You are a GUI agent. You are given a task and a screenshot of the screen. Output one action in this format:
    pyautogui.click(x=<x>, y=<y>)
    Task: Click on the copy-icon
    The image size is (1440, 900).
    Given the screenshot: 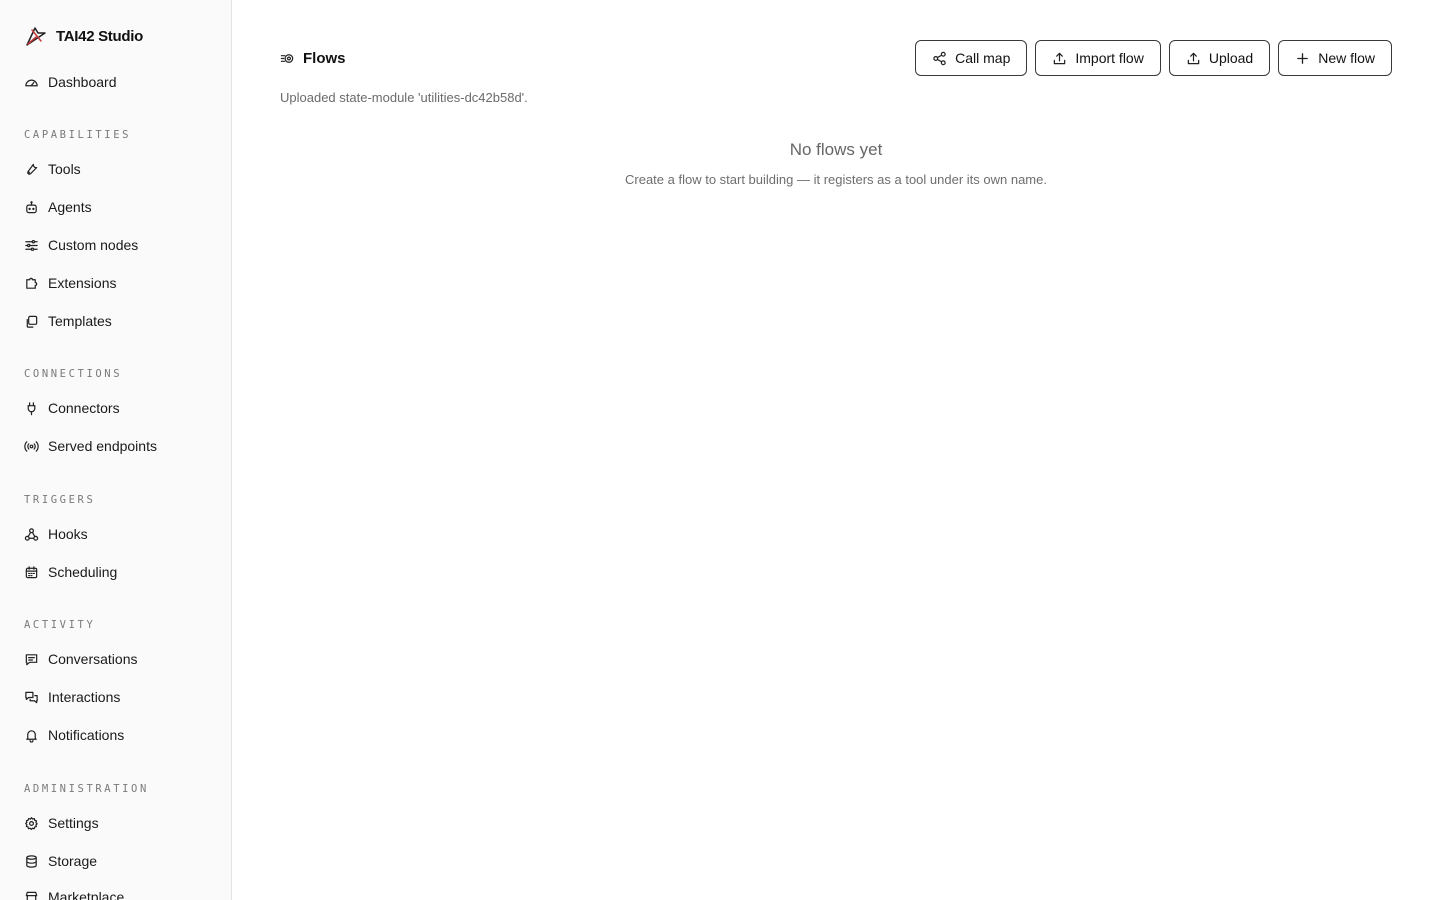 What is the action you would take?
    pyautogui.click(x=32, y=321)
    